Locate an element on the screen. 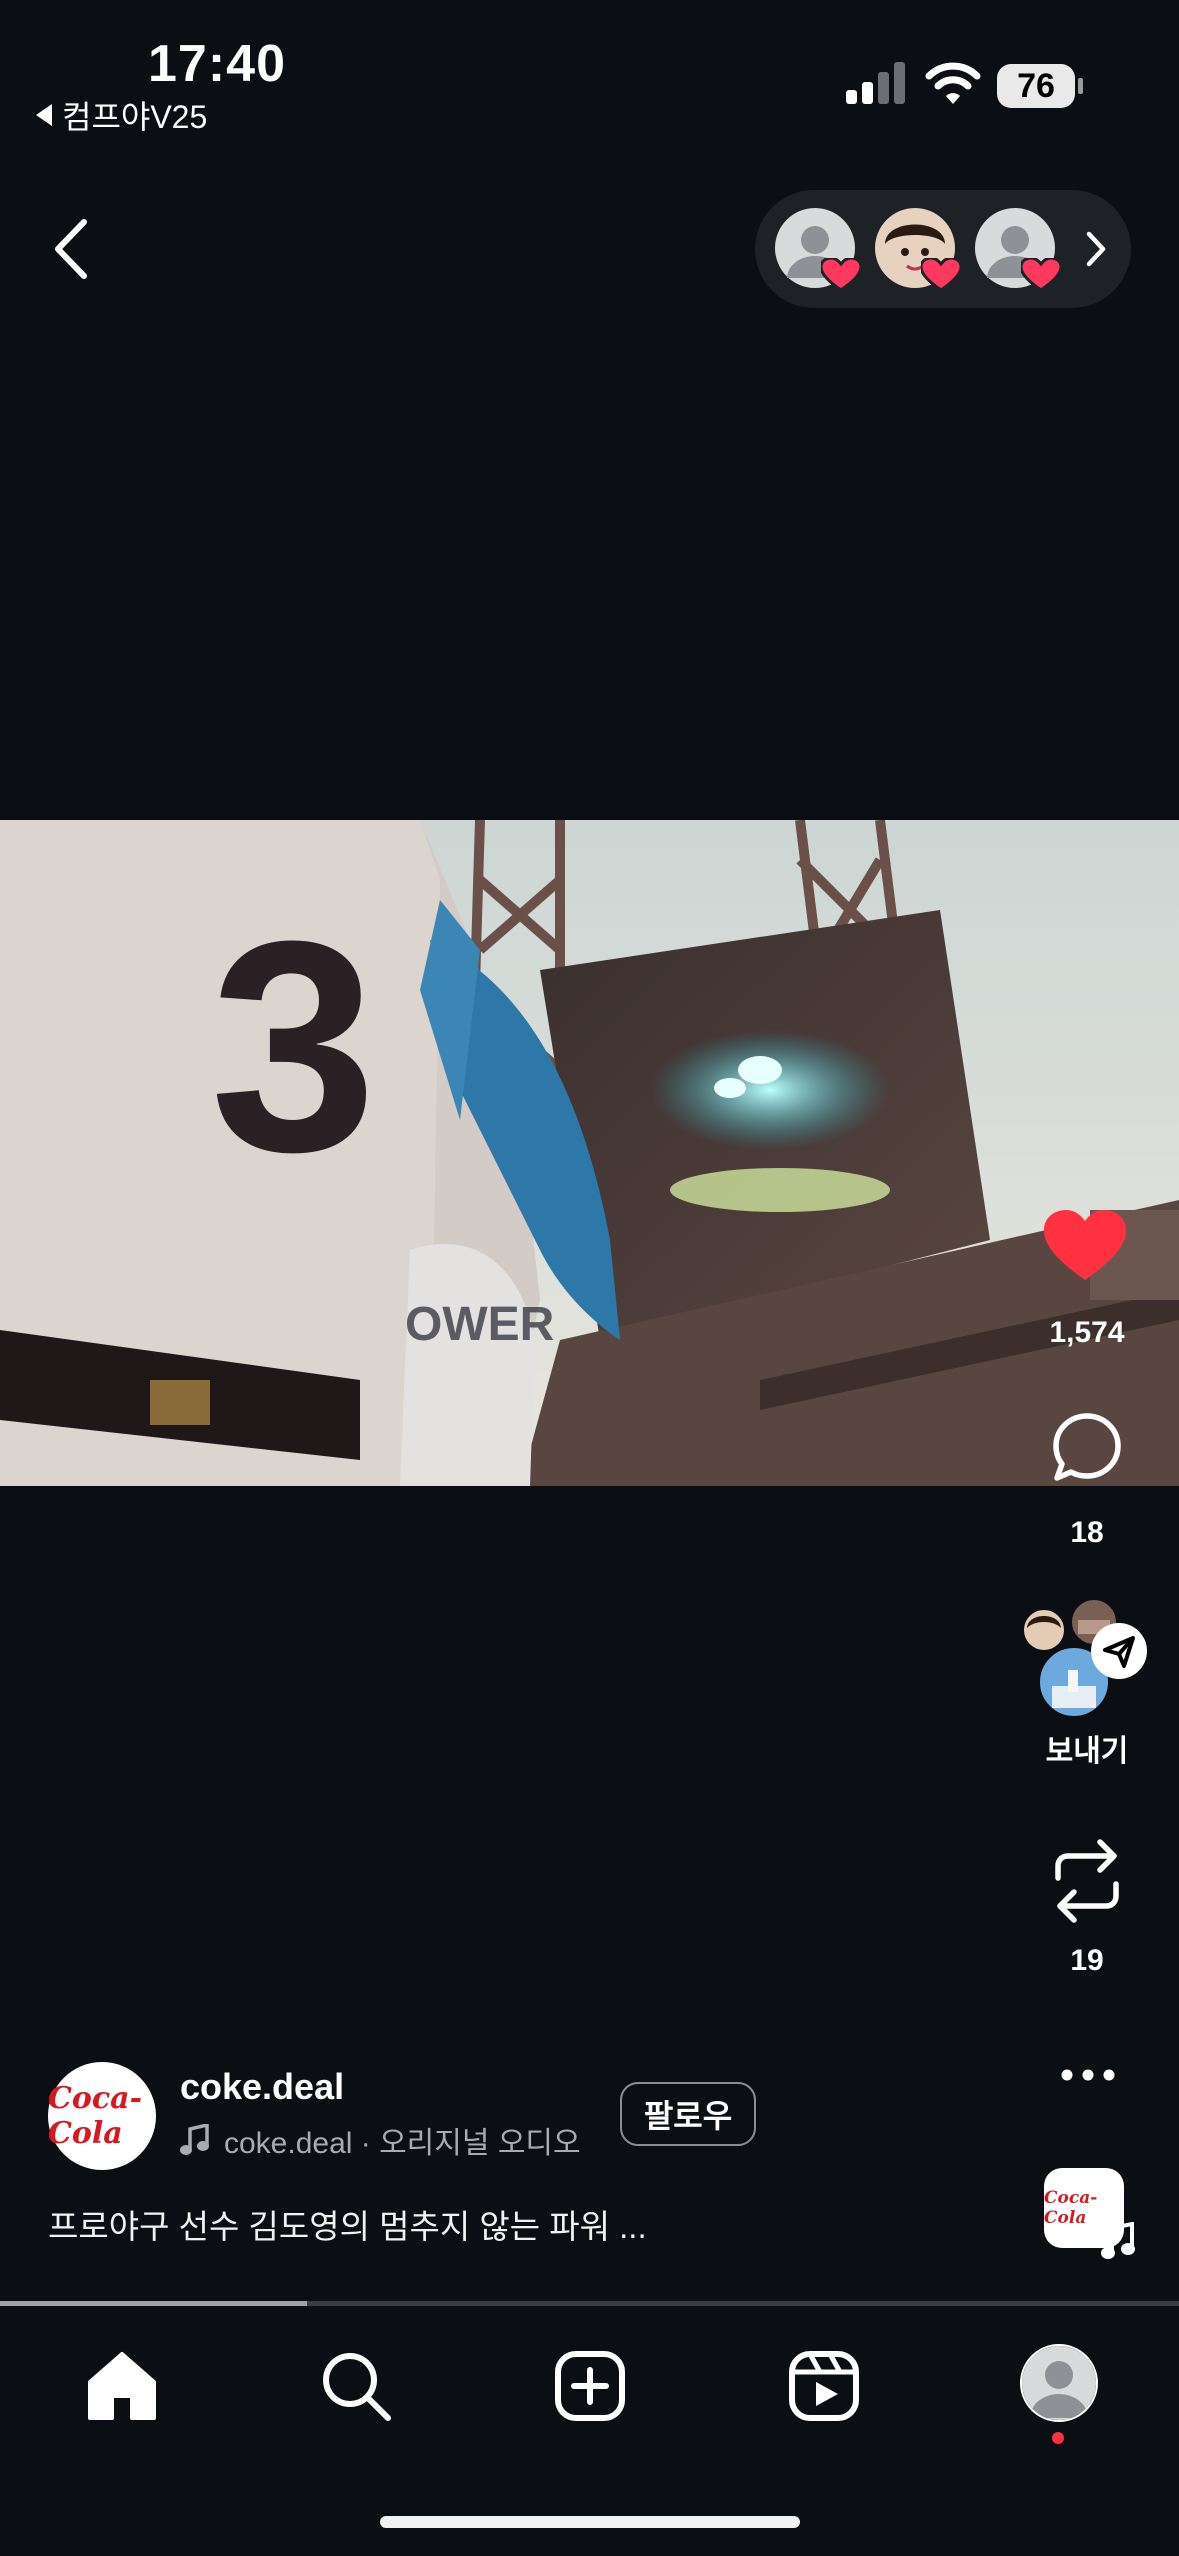  author-username: coke.deal is located at coordinates (262, 2087).